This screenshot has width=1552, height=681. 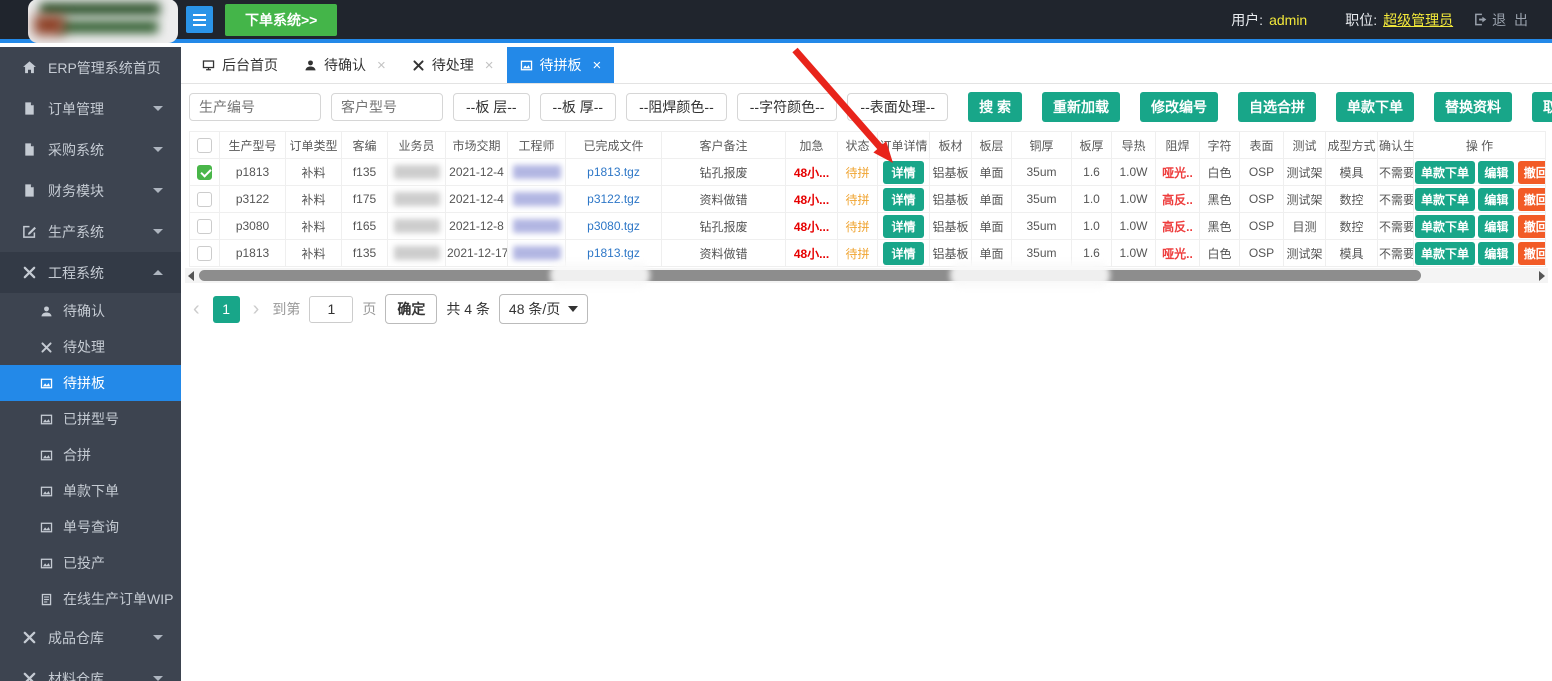 What do you see at coordinates (1374, 107) in the screenshot?
I see `single-order-button: 单款下单` at bounding box center [1374, 107].